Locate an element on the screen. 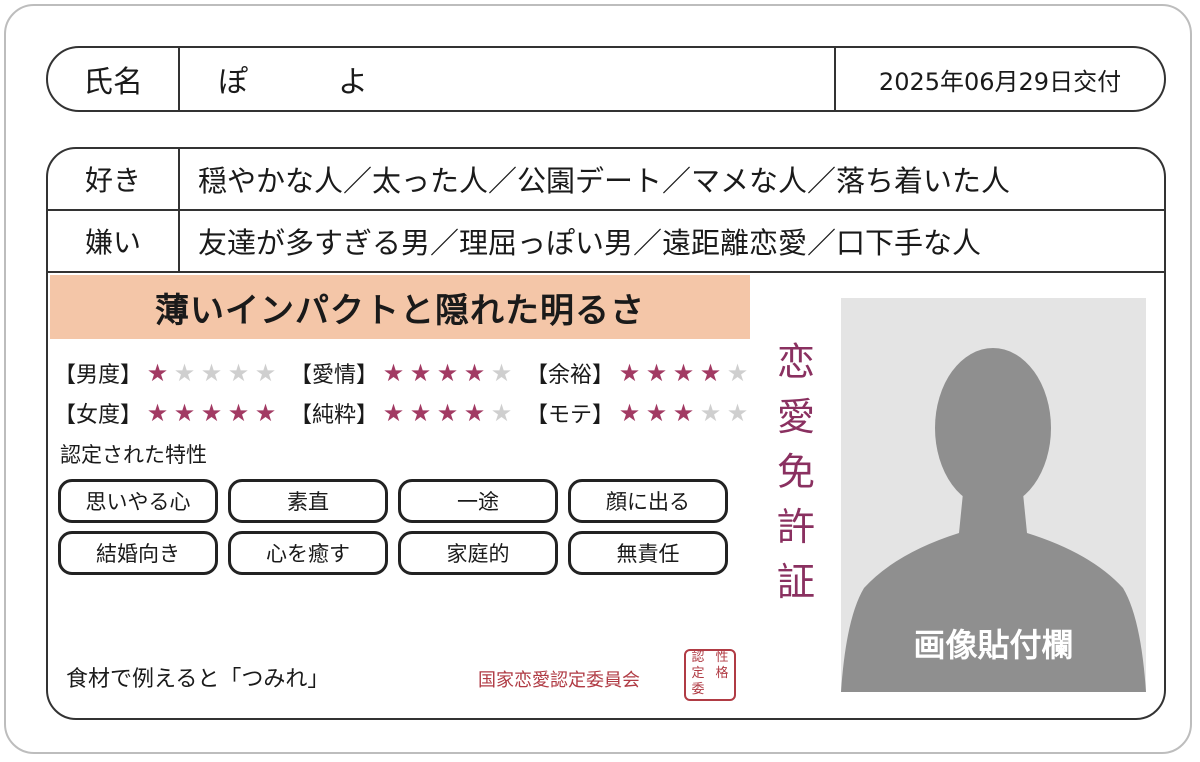 The width and height of the screenshot is (1200, 762). committee-name: 国家恋愛認定委員会 is located at coordinates (559, 680).